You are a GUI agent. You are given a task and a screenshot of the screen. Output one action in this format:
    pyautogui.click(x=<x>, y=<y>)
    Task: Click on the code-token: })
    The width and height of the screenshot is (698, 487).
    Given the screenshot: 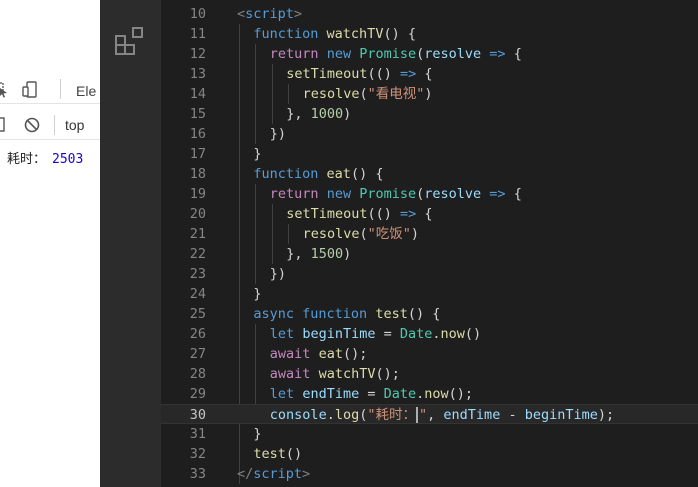 What is the action you would take?
    pyautogui.click(x=278, y=274)
    